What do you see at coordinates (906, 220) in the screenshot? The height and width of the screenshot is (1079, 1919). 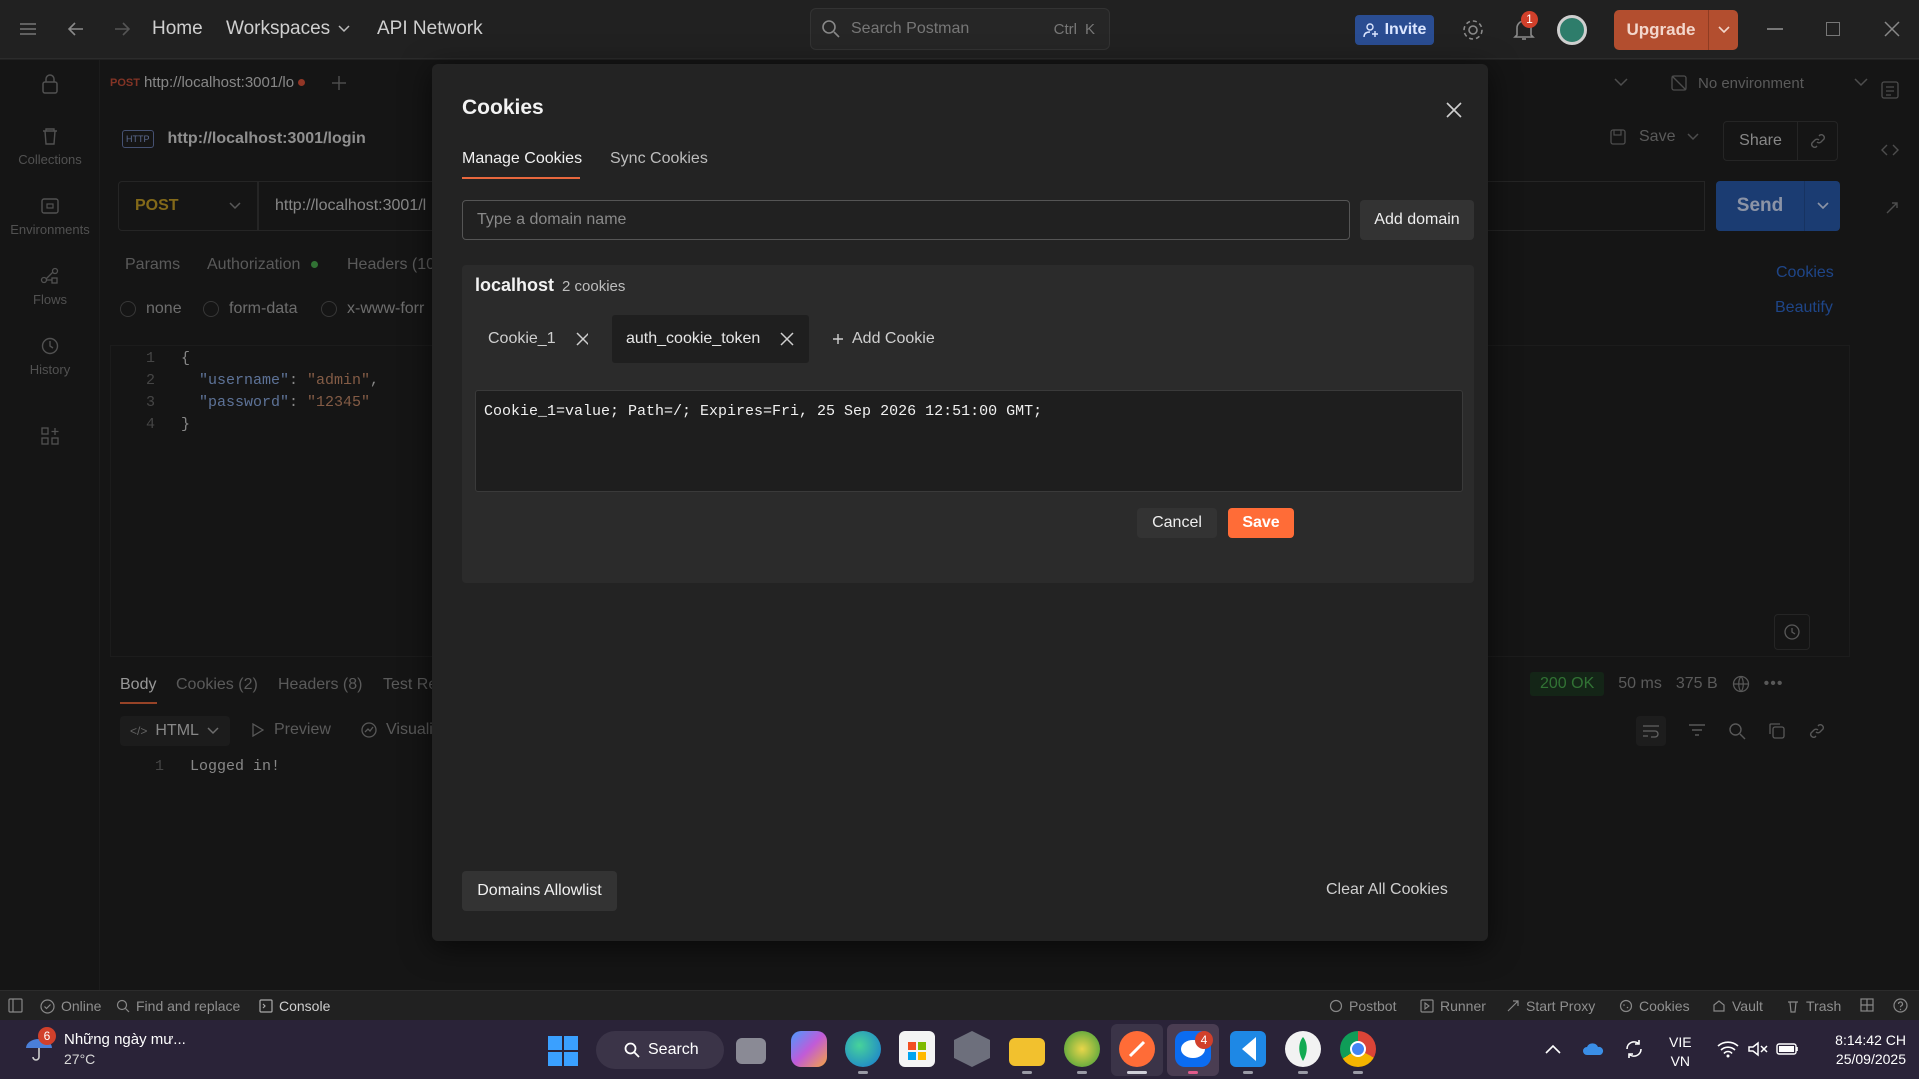 I see `domain-name-input` at bounding box center [906, 220].